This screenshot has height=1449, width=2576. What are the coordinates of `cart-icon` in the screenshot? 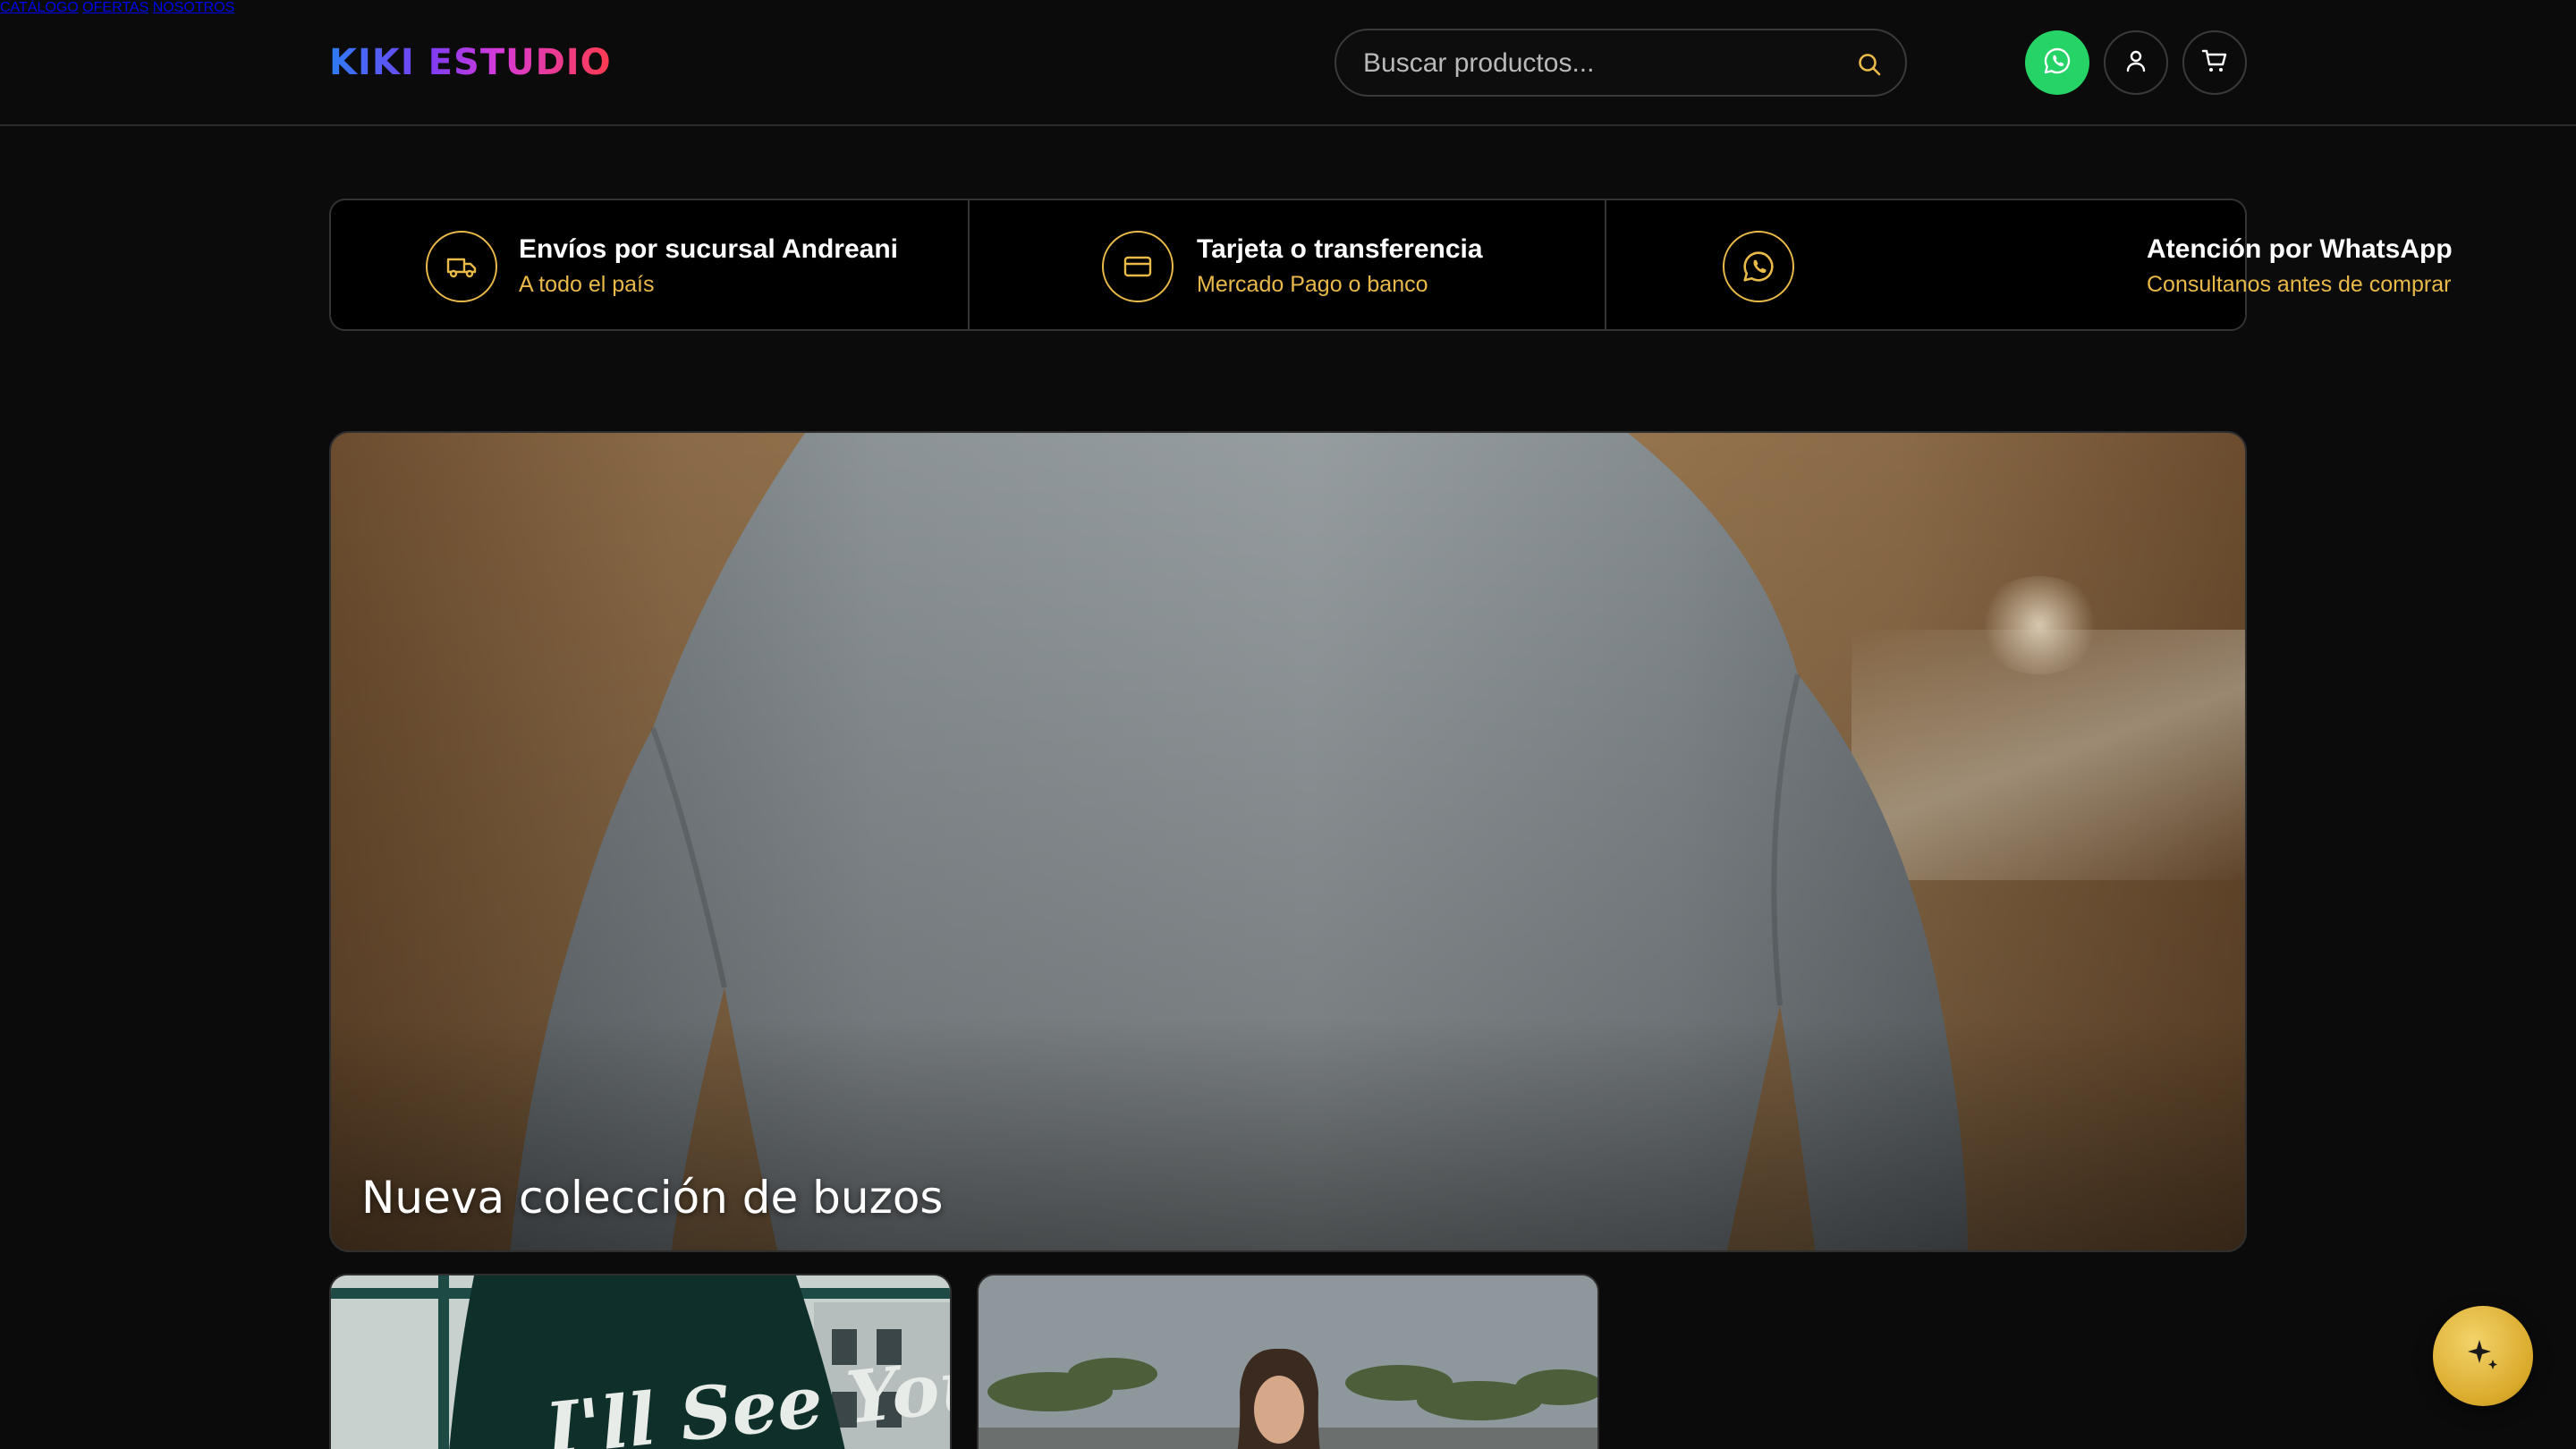 It's located at (2214, 63).